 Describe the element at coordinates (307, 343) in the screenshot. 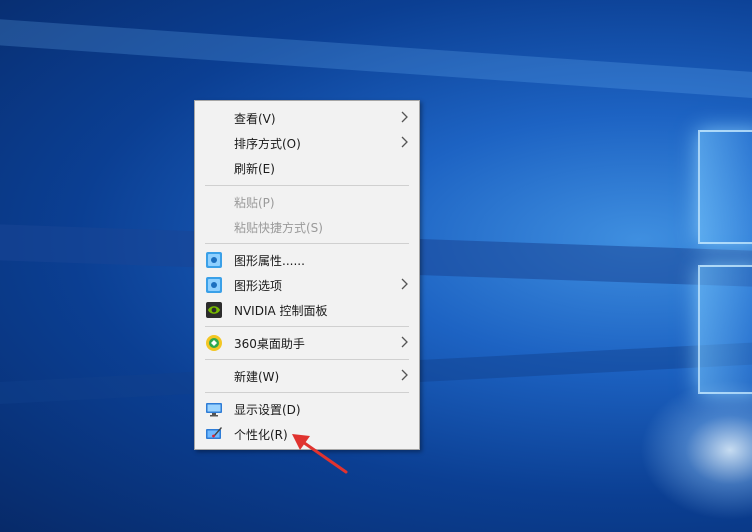

I see `menu-item-360-desktop-assistant: 360桌面助手` at that location.